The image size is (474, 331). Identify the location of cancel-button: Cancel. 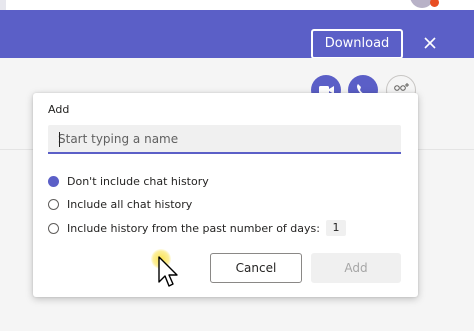
(256, 268).